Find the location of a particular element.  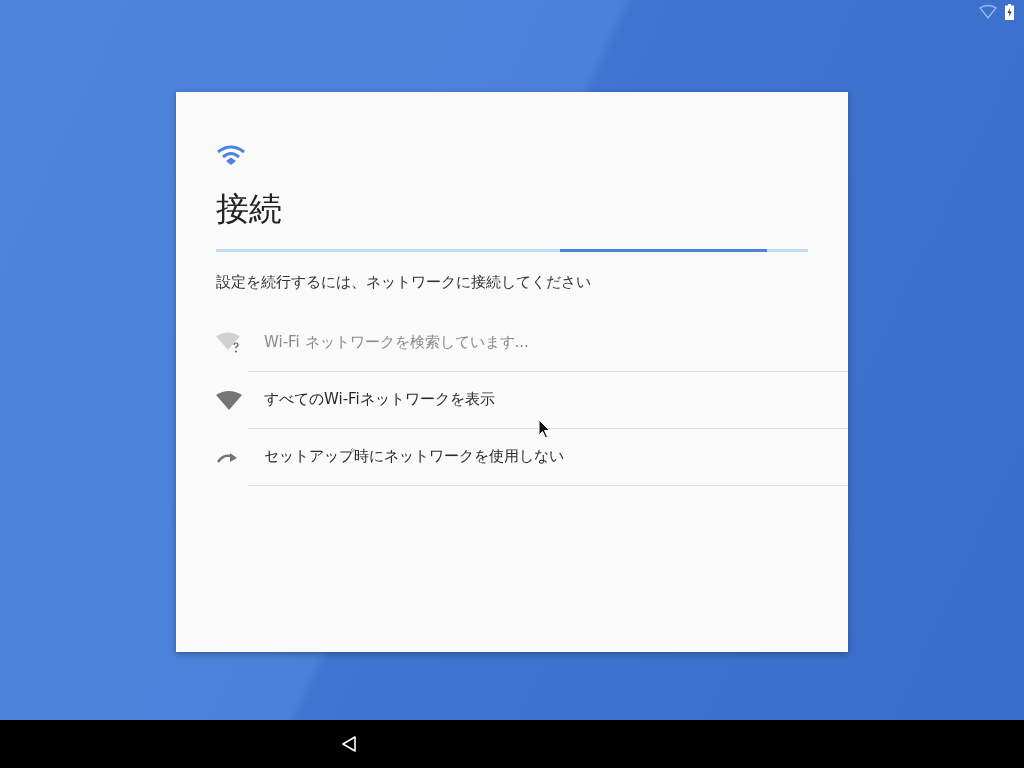

wifi-status-icon is located at coordinates (988, 12).